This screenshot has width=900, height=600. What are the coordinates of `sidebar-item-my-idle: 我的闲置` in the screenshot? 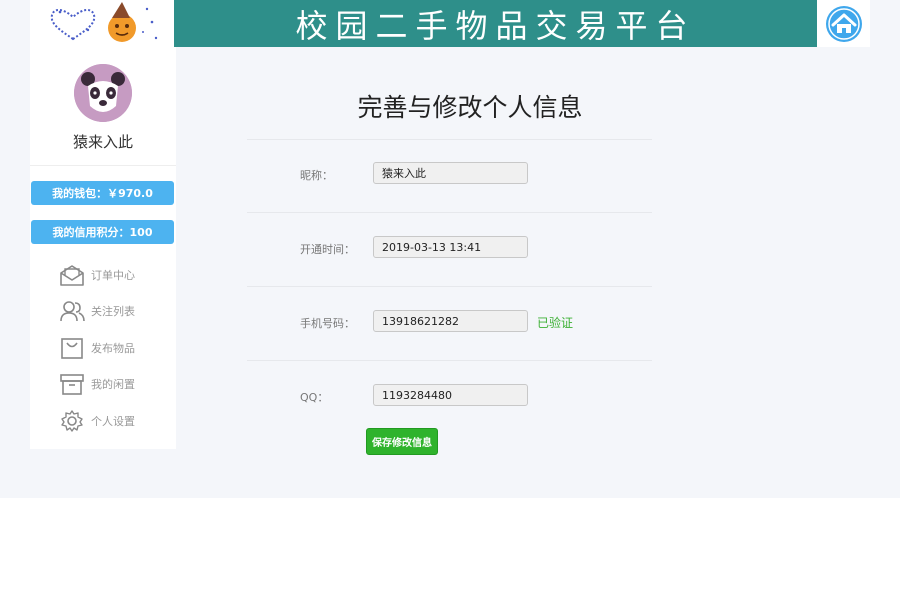 It's located at (113, 384).